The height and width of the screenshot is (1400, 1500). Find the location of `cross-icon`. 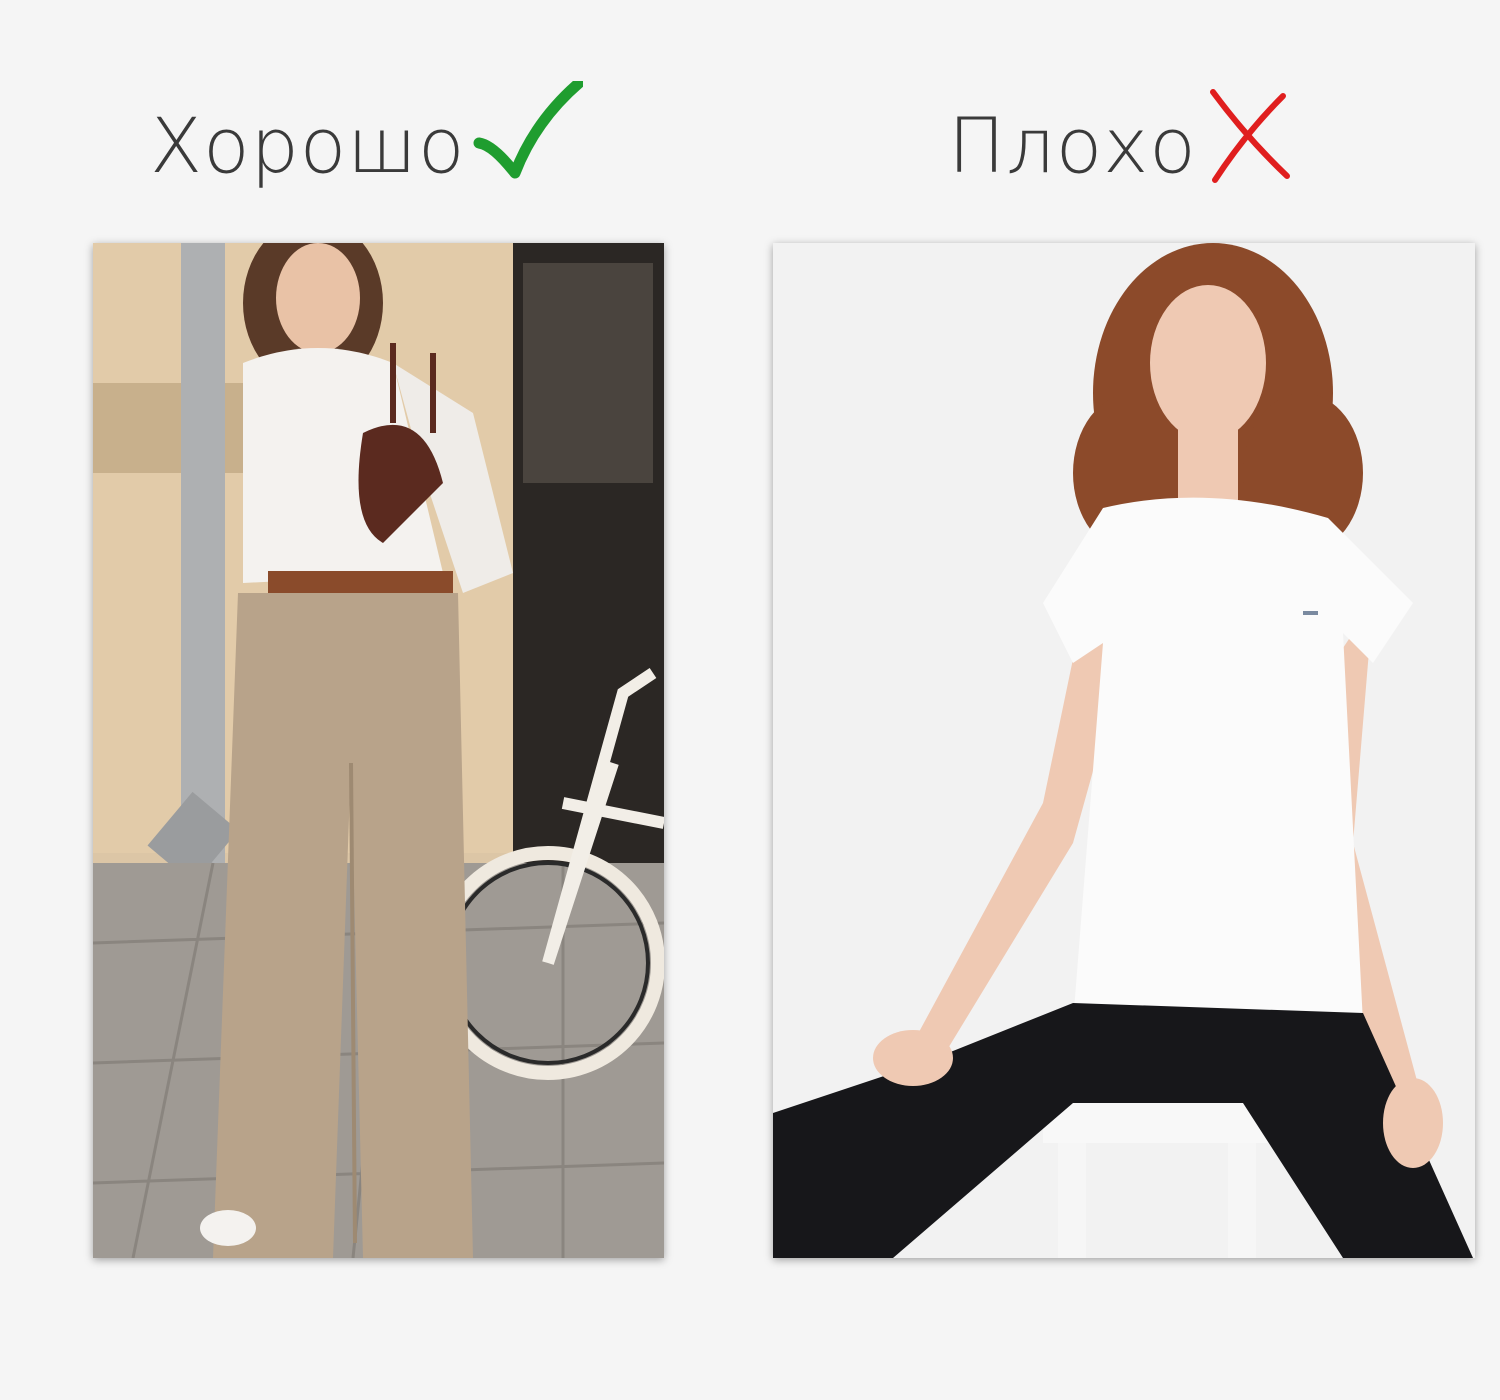

cross-icon is located at coordinates (1250, 145).